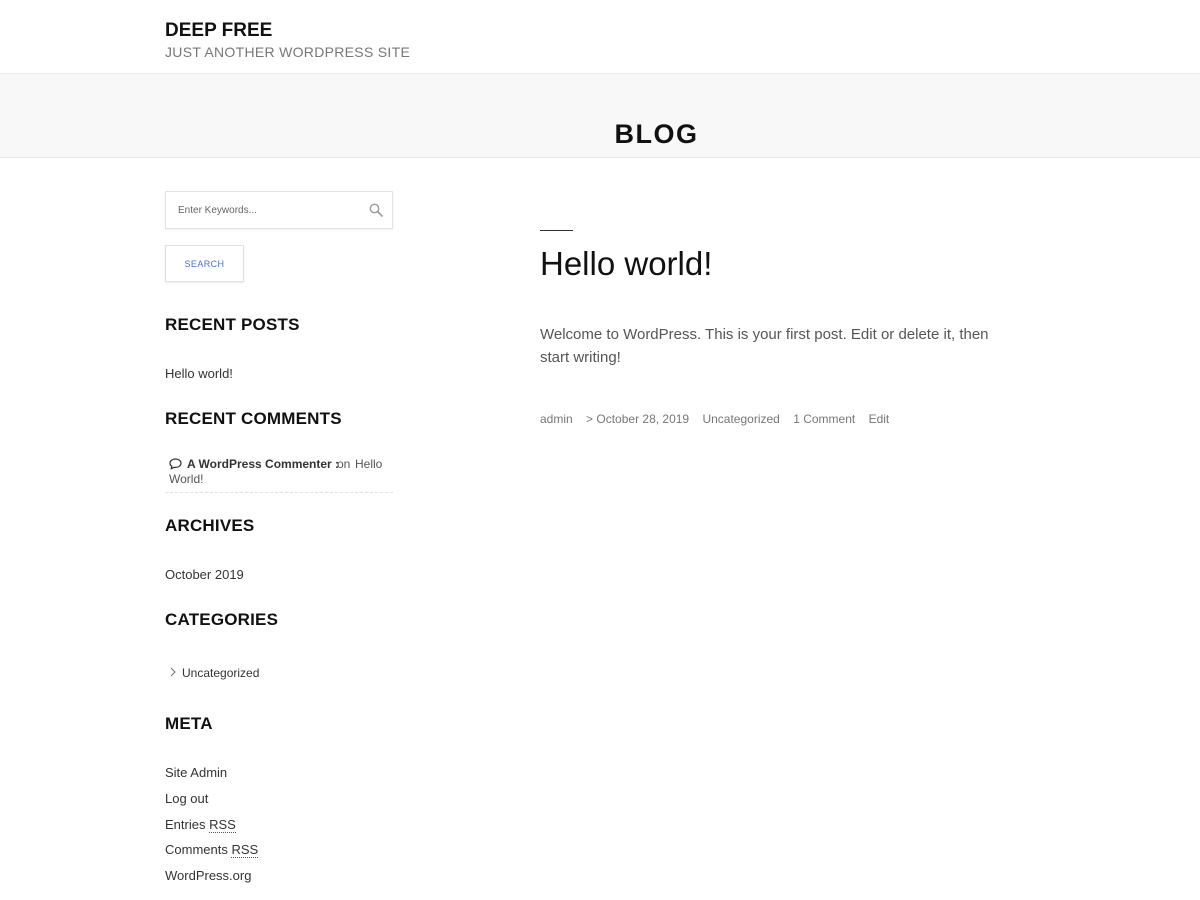 The height and width of the screenshot is (900, 1200). I want to click on meta-comments-rss-link: Comments RSS, so click(212, 850).